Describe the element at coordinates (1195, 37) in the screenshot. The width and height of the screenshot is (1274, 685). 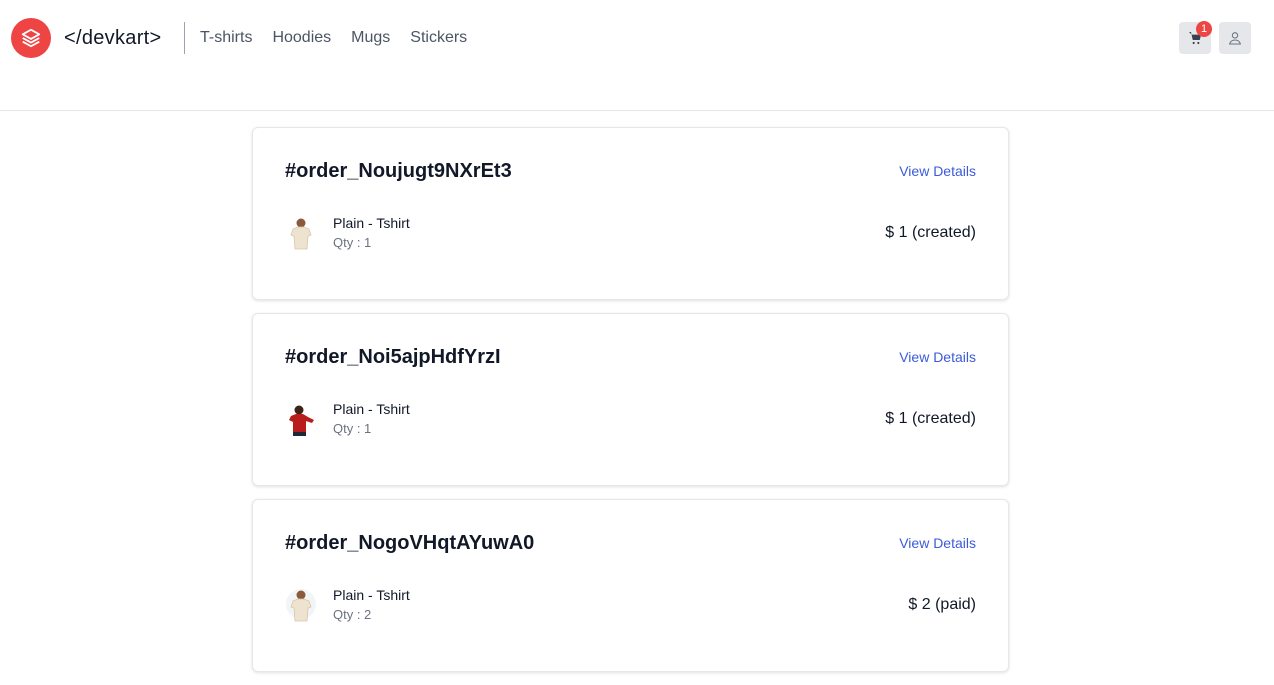
I see `cart-button: 1` at that location.